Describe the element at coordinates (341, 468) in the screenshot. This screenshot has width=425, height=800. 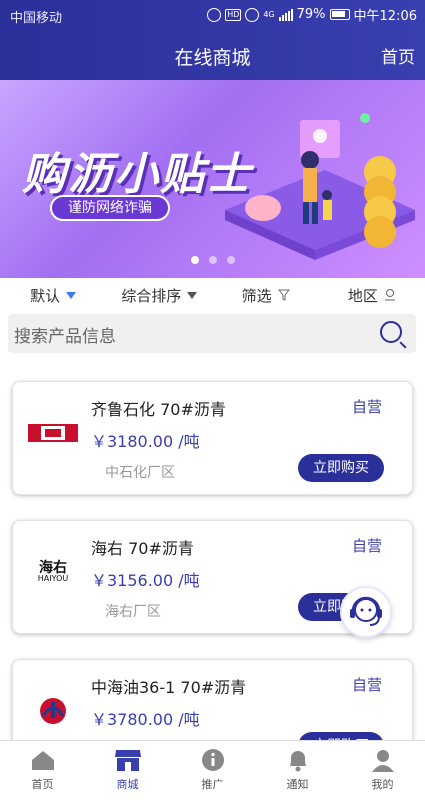
I see `buy-now-button: 立即购买` at that location.